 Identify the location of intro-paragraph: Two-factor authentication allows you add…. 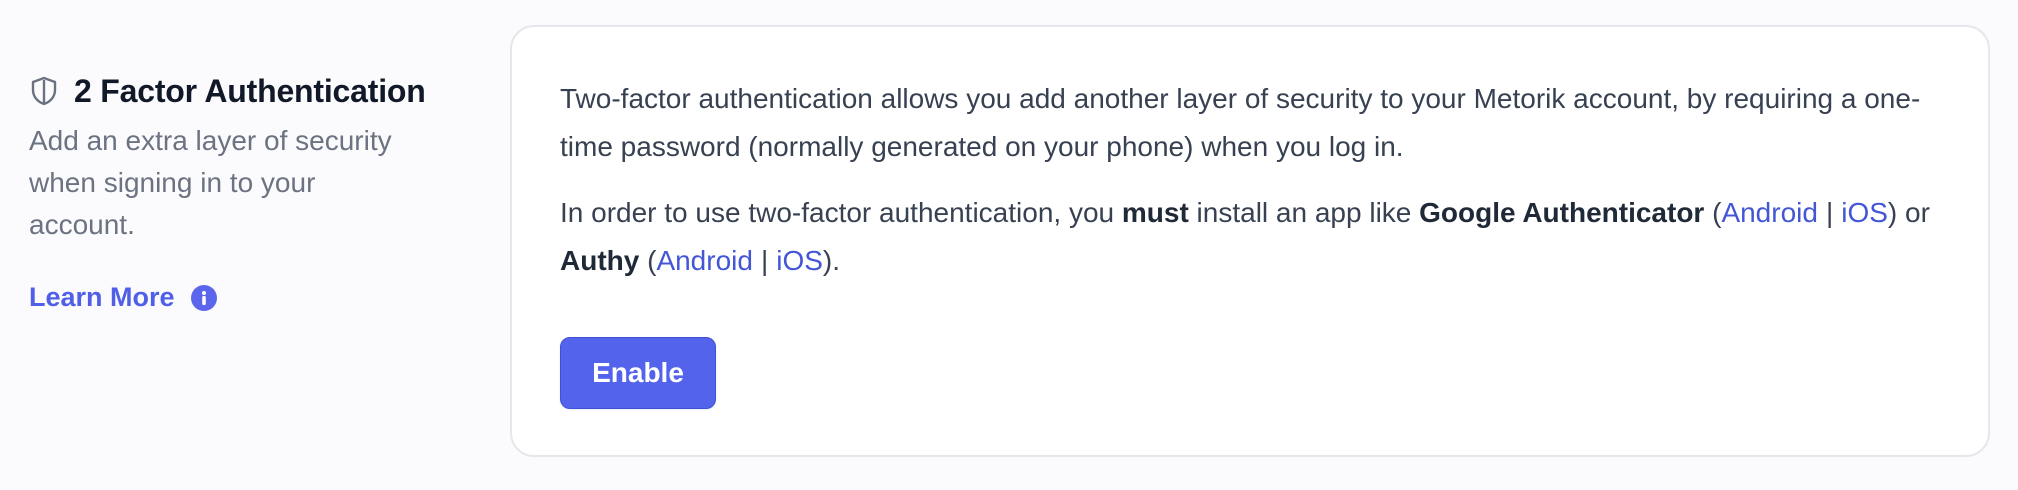
(1240, 122).